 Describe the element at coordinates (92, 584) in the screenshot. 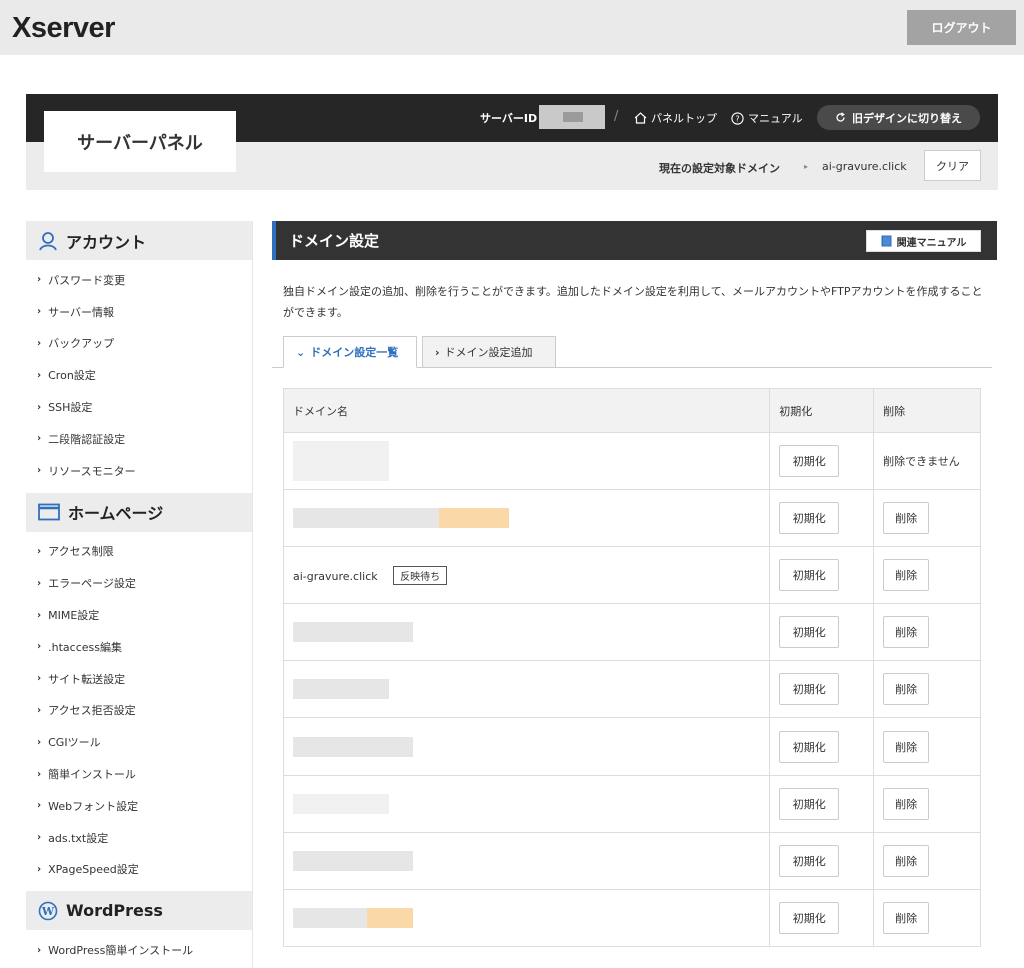

I see `sidebar-item-label: エラーページ設定` at that location.